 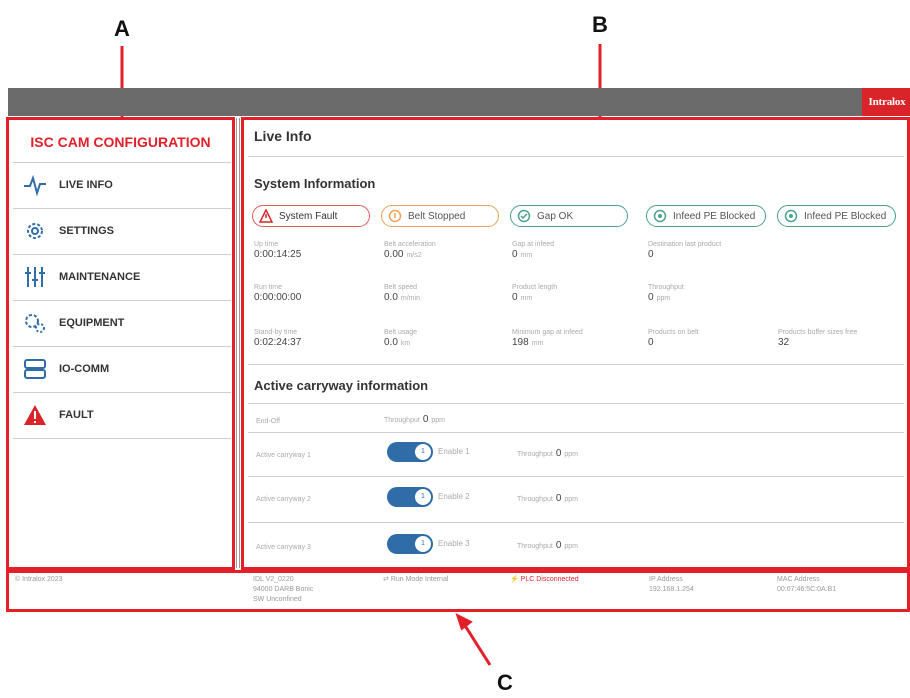 What do you see at coordinates (410, 497) in the screenshot?
I see `enable-2-toggle: 1` at bounding box center [410, 497].